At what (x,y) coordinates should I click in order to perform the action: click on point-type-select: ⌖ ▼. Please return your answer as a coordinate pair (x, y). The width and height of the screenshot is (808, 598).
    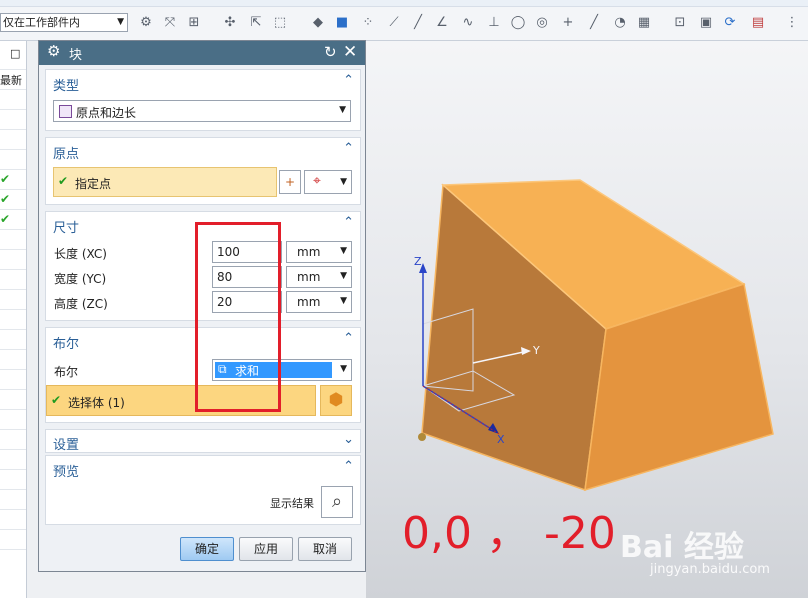
    Looking at the image, I should click on (328, 182).